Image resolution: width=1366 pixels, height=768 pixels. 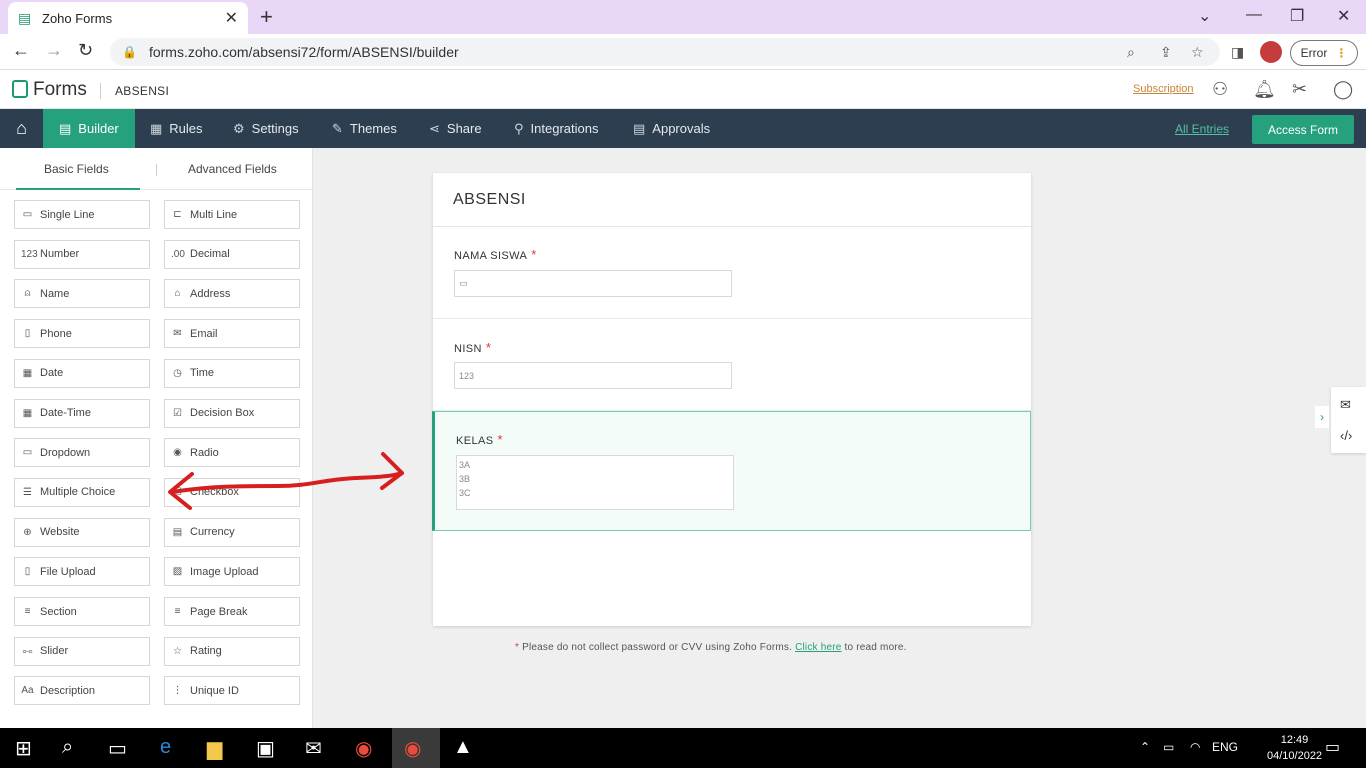 I want to click on store-icon: ▣, so click(x=265, y=748).